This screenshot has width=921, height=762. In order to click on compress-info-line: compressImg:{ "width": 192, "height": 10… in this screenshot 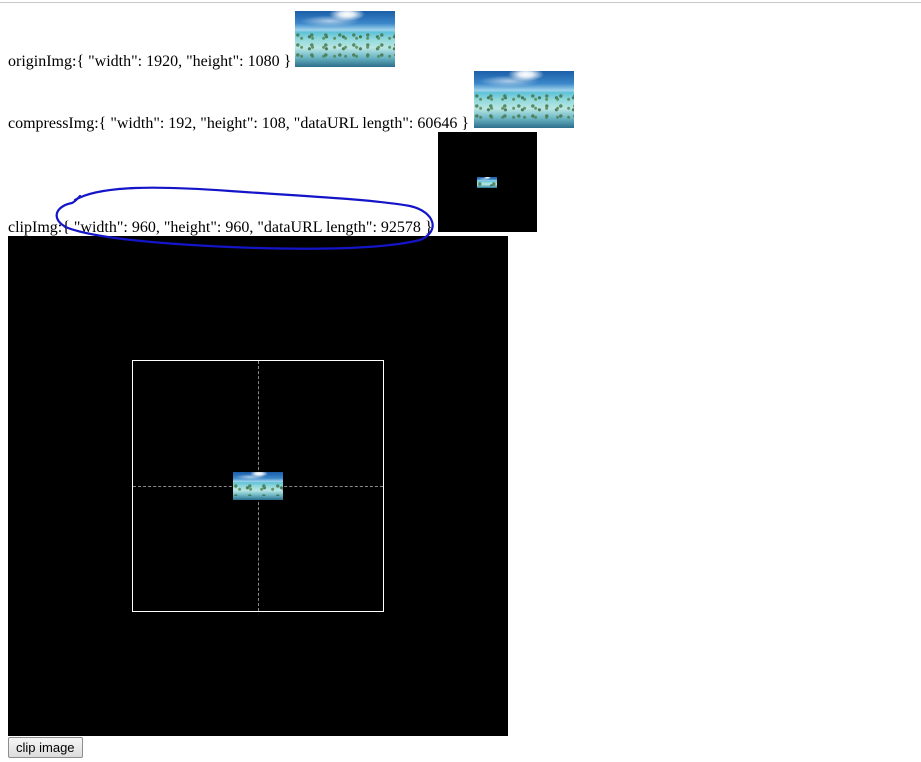, I will do `click(238, 124)`.